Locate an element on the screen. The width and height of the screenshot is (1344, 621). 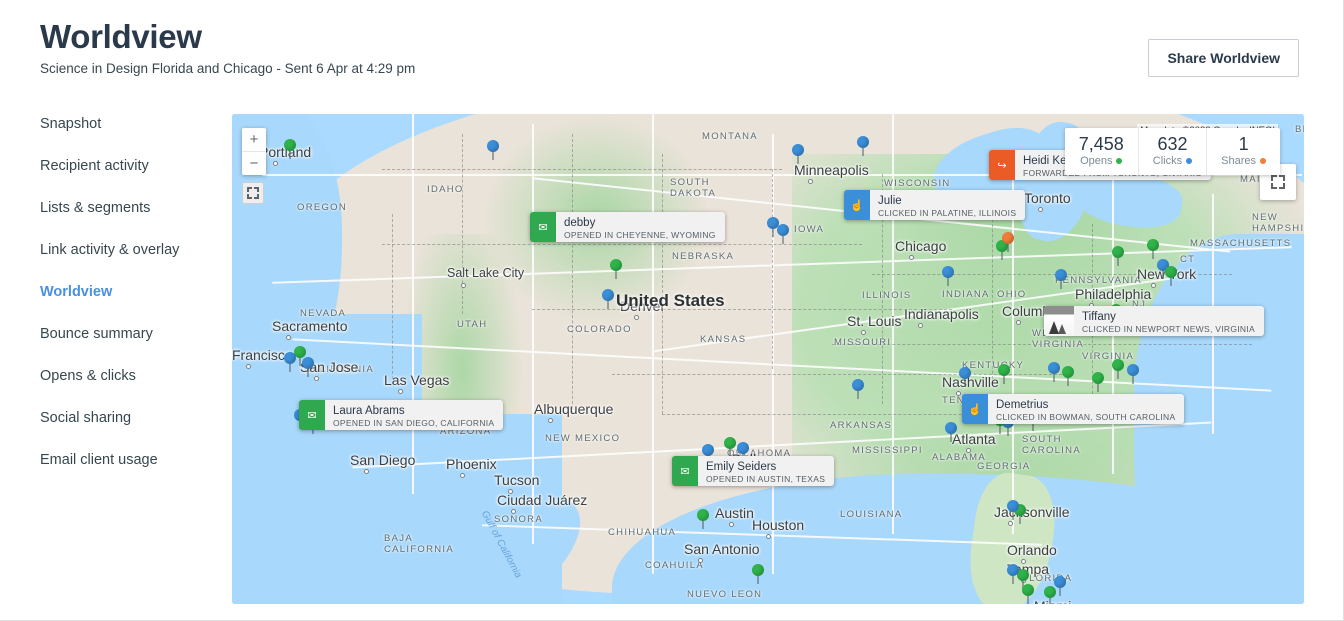
zoom-controls: + − is located at coordinates (254, 151).